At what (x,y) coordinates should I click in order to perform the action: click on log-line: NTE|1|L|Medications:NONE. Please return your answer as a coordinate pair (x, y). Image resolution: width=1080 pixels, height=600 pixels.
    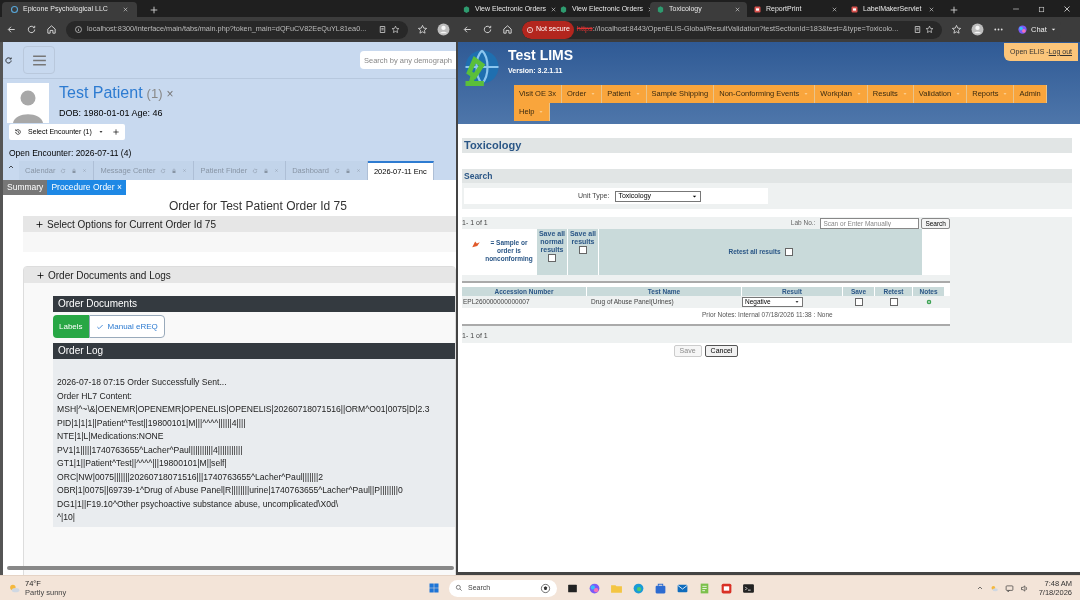
    Looking at the image, I should click on (111, 436).